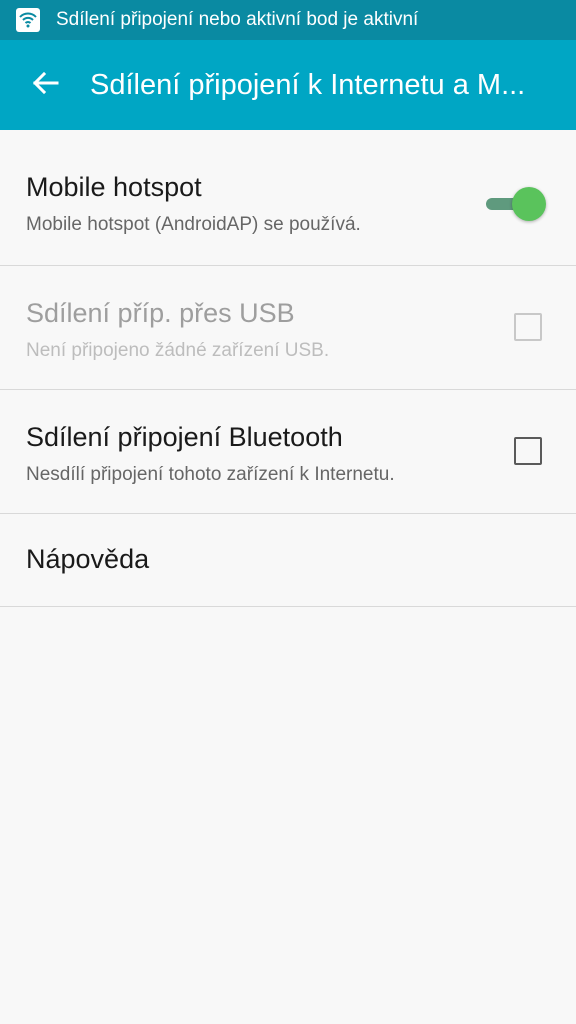  What do you see at coordinates (184, 437) in the screenshot?
I see `bluetooth-tethering-title: Sdílení připojení Bluetooth` at bounding box center [184, 437].